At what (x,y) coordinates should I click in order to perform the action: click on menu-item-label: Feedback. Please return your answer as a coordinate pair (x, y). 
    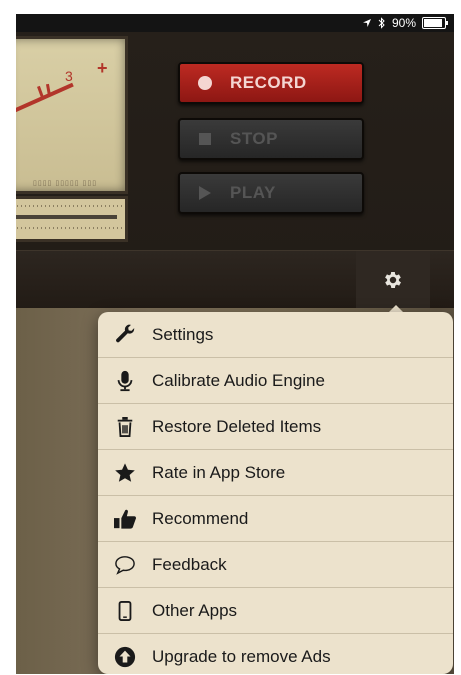
    Looking at the image, I should click on (189, 564).